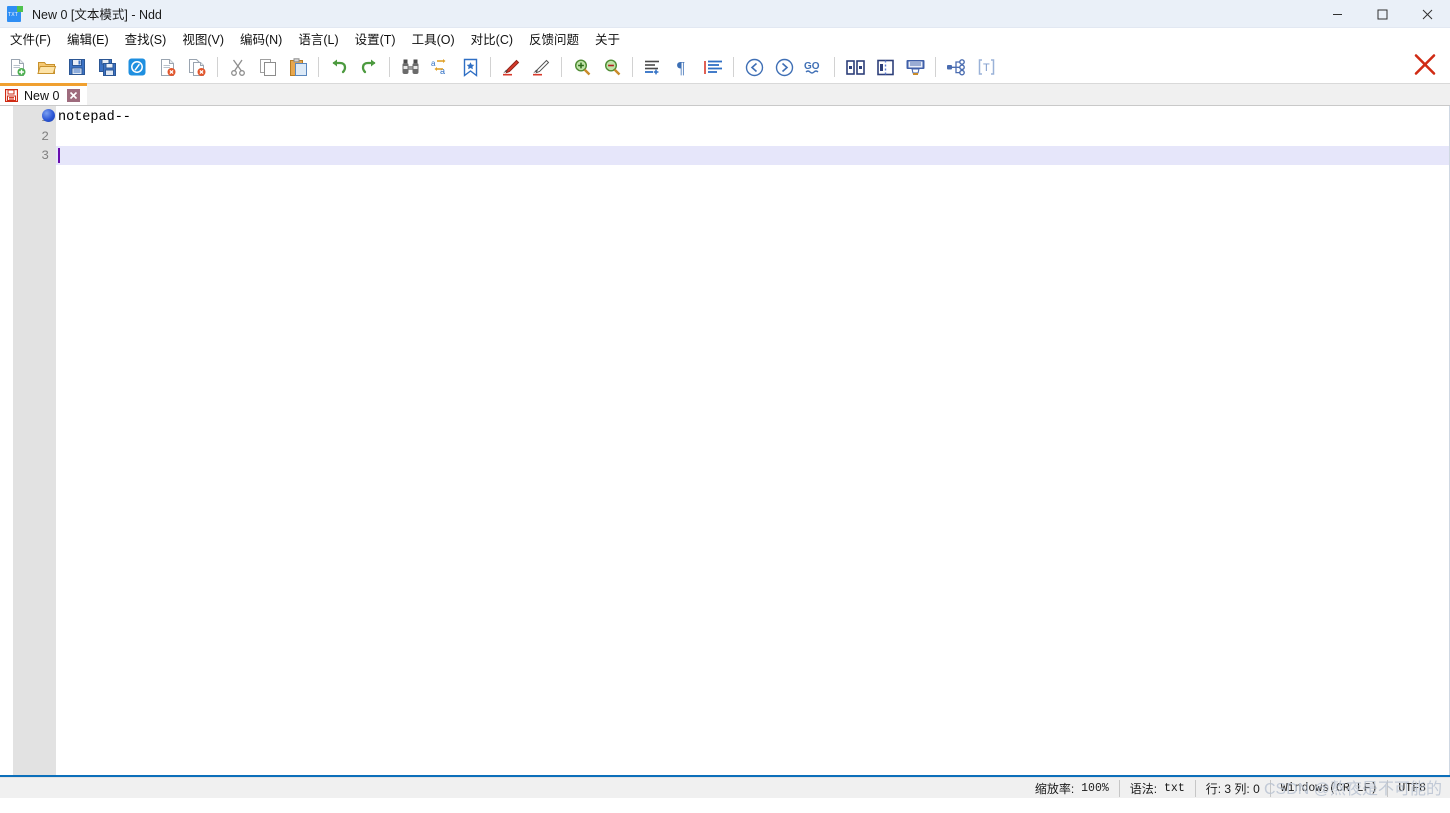 This screenshot has height=813, width=1450. I want to click on status-eol-value: Windows(CR LF), so click(1329, 788).